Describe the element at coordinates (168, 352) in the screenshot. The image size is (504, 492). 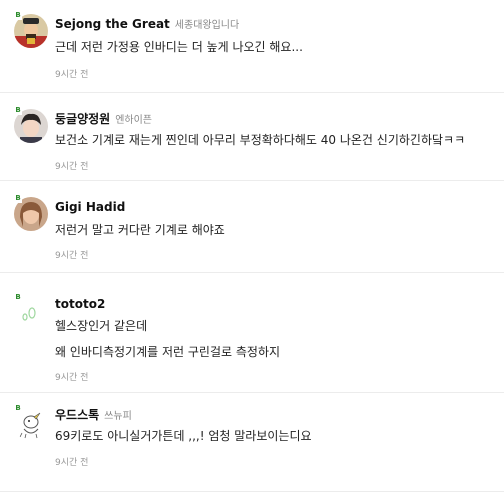
I see `comment-text: 왜 인바디측정기계를 저런 구린걸로 측정하지` at that location.